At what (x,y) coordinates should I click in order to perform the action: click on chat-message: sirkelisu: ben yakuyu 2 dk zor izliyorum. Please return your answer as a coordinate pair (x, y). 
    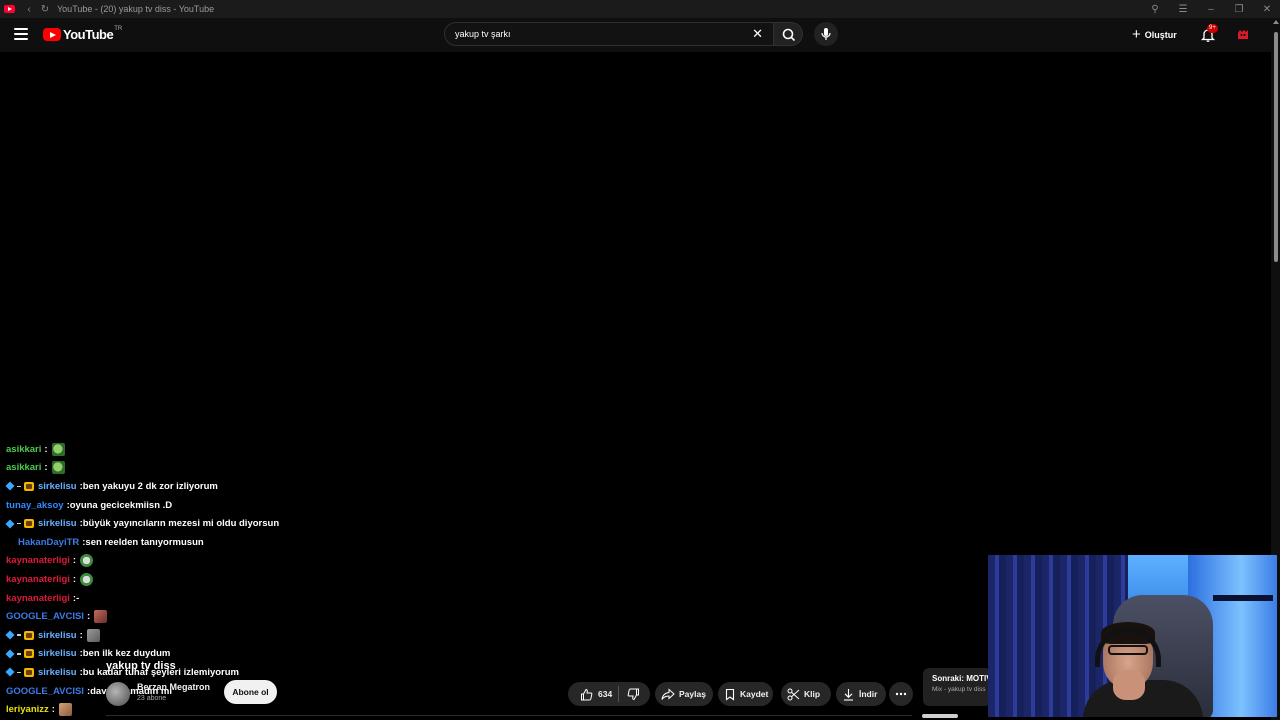
    Looking at the image, I should click on (165, 486).